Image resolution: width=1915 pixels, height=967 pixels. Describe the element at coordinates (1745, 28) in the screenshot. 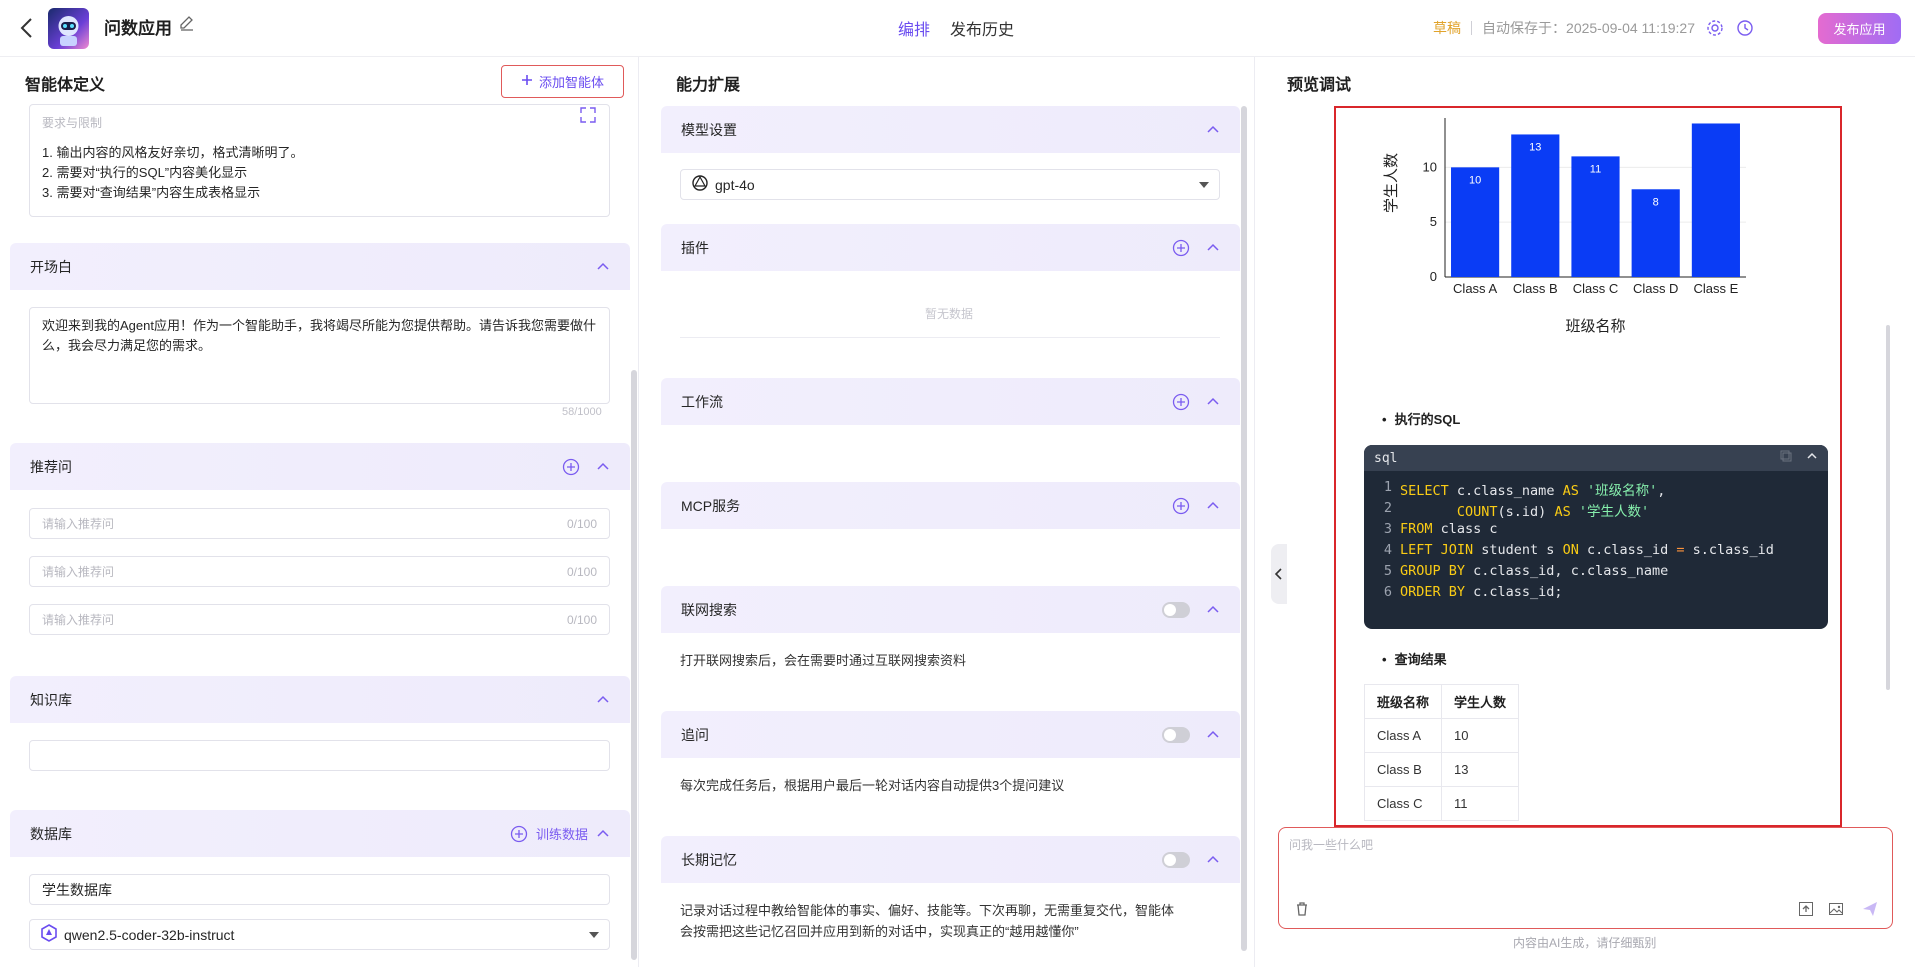

I see `history-clock-icon` at that location.